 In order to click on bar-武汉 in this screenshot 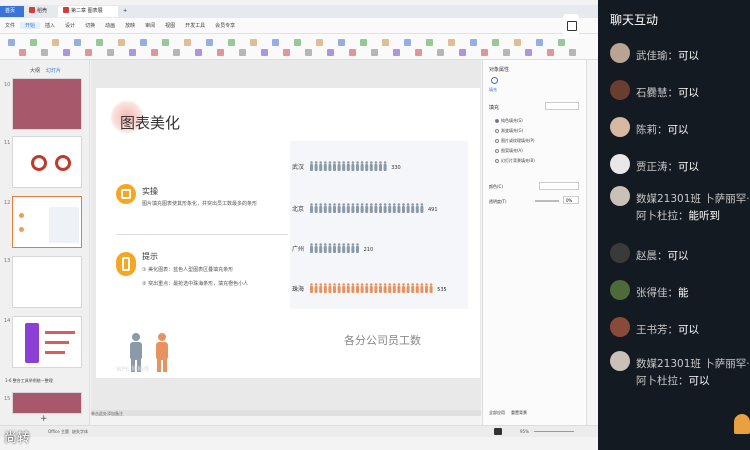, I will do `click(348, 166)`.